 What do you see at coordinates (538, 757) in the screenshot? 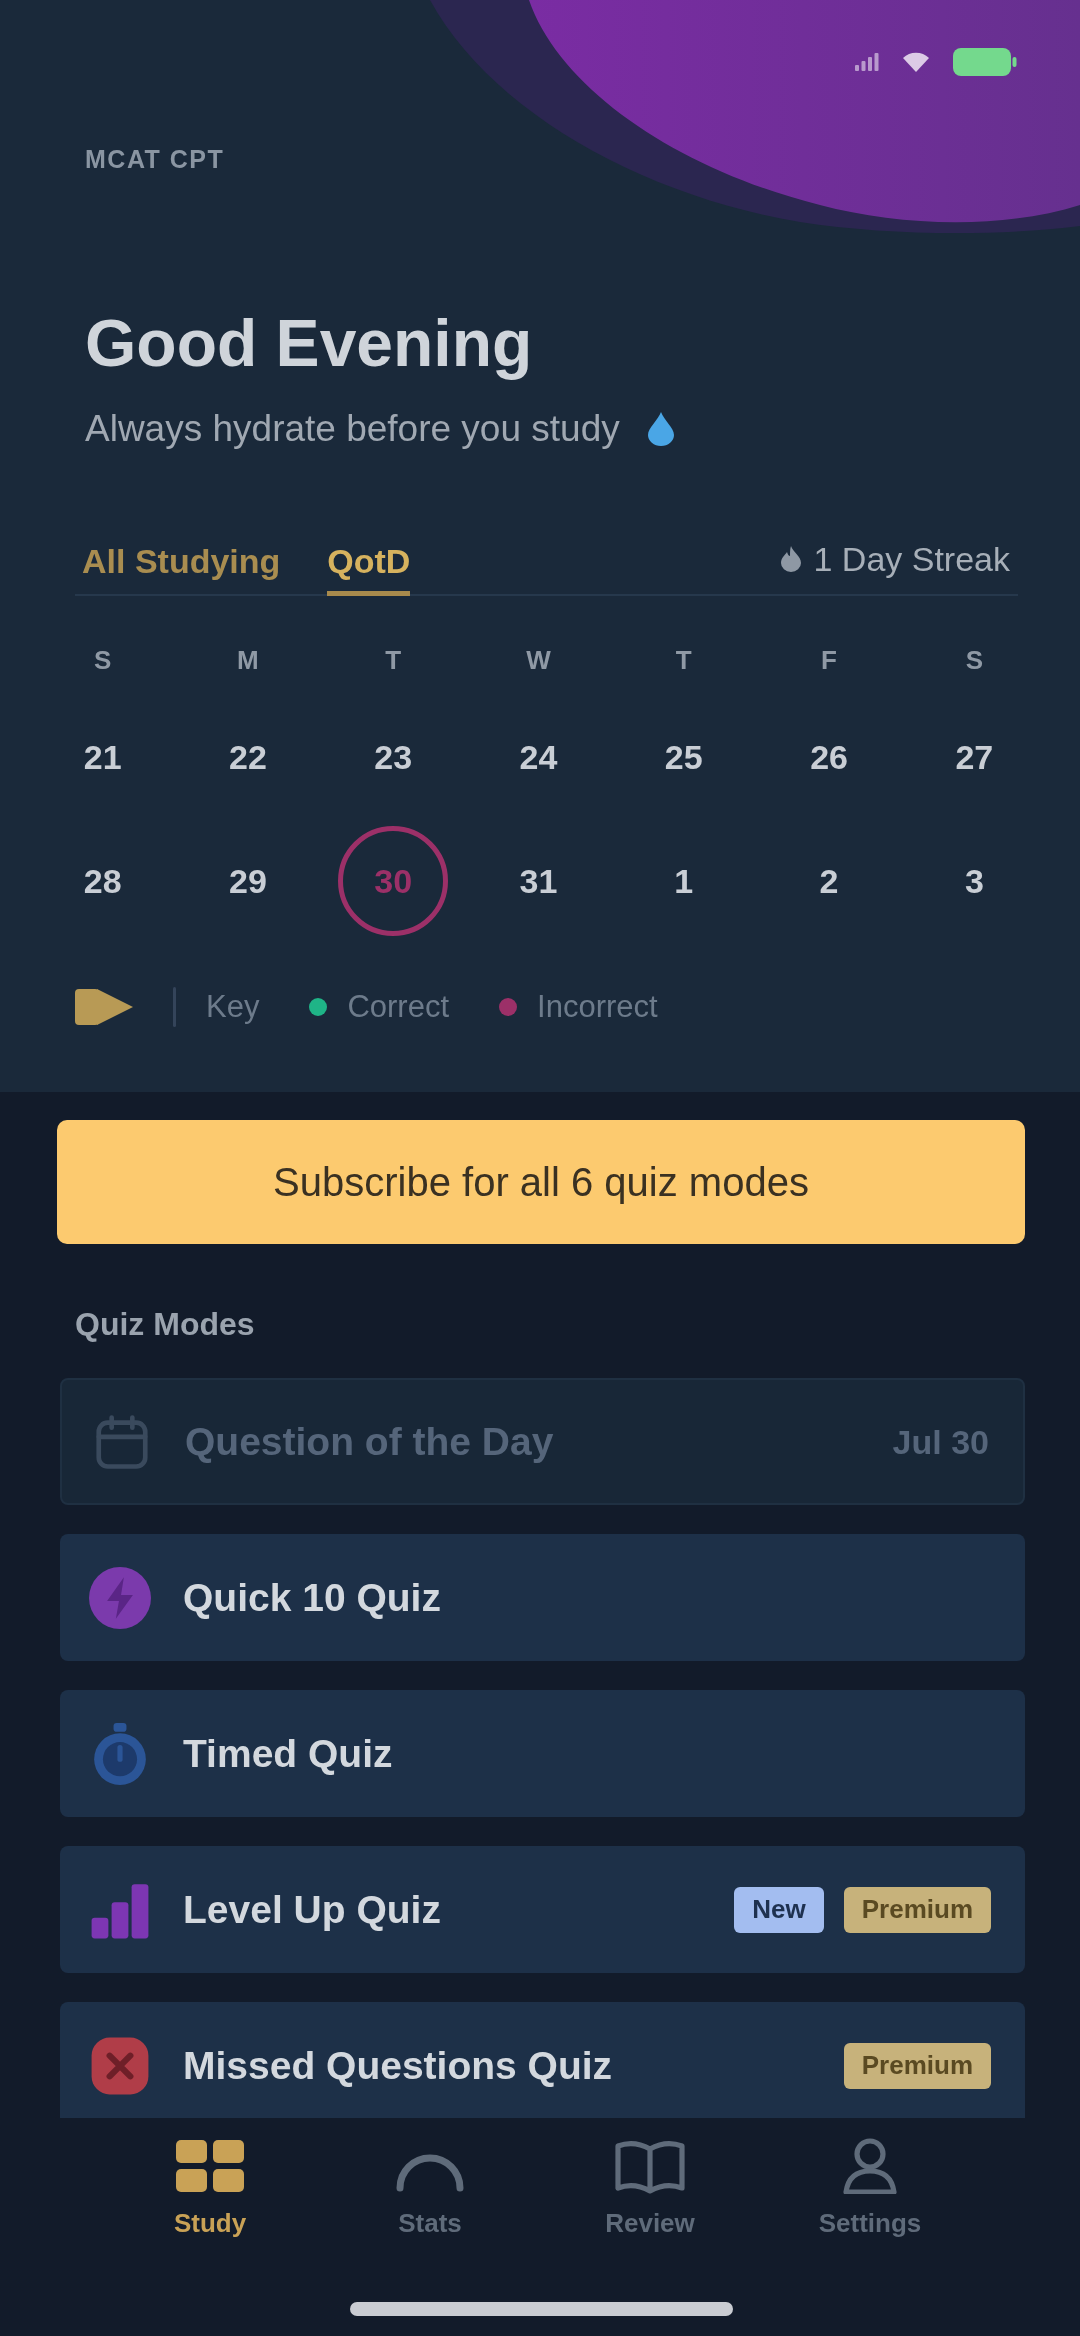
I see `calendar-day: 24` at bounding box center [538, 757].